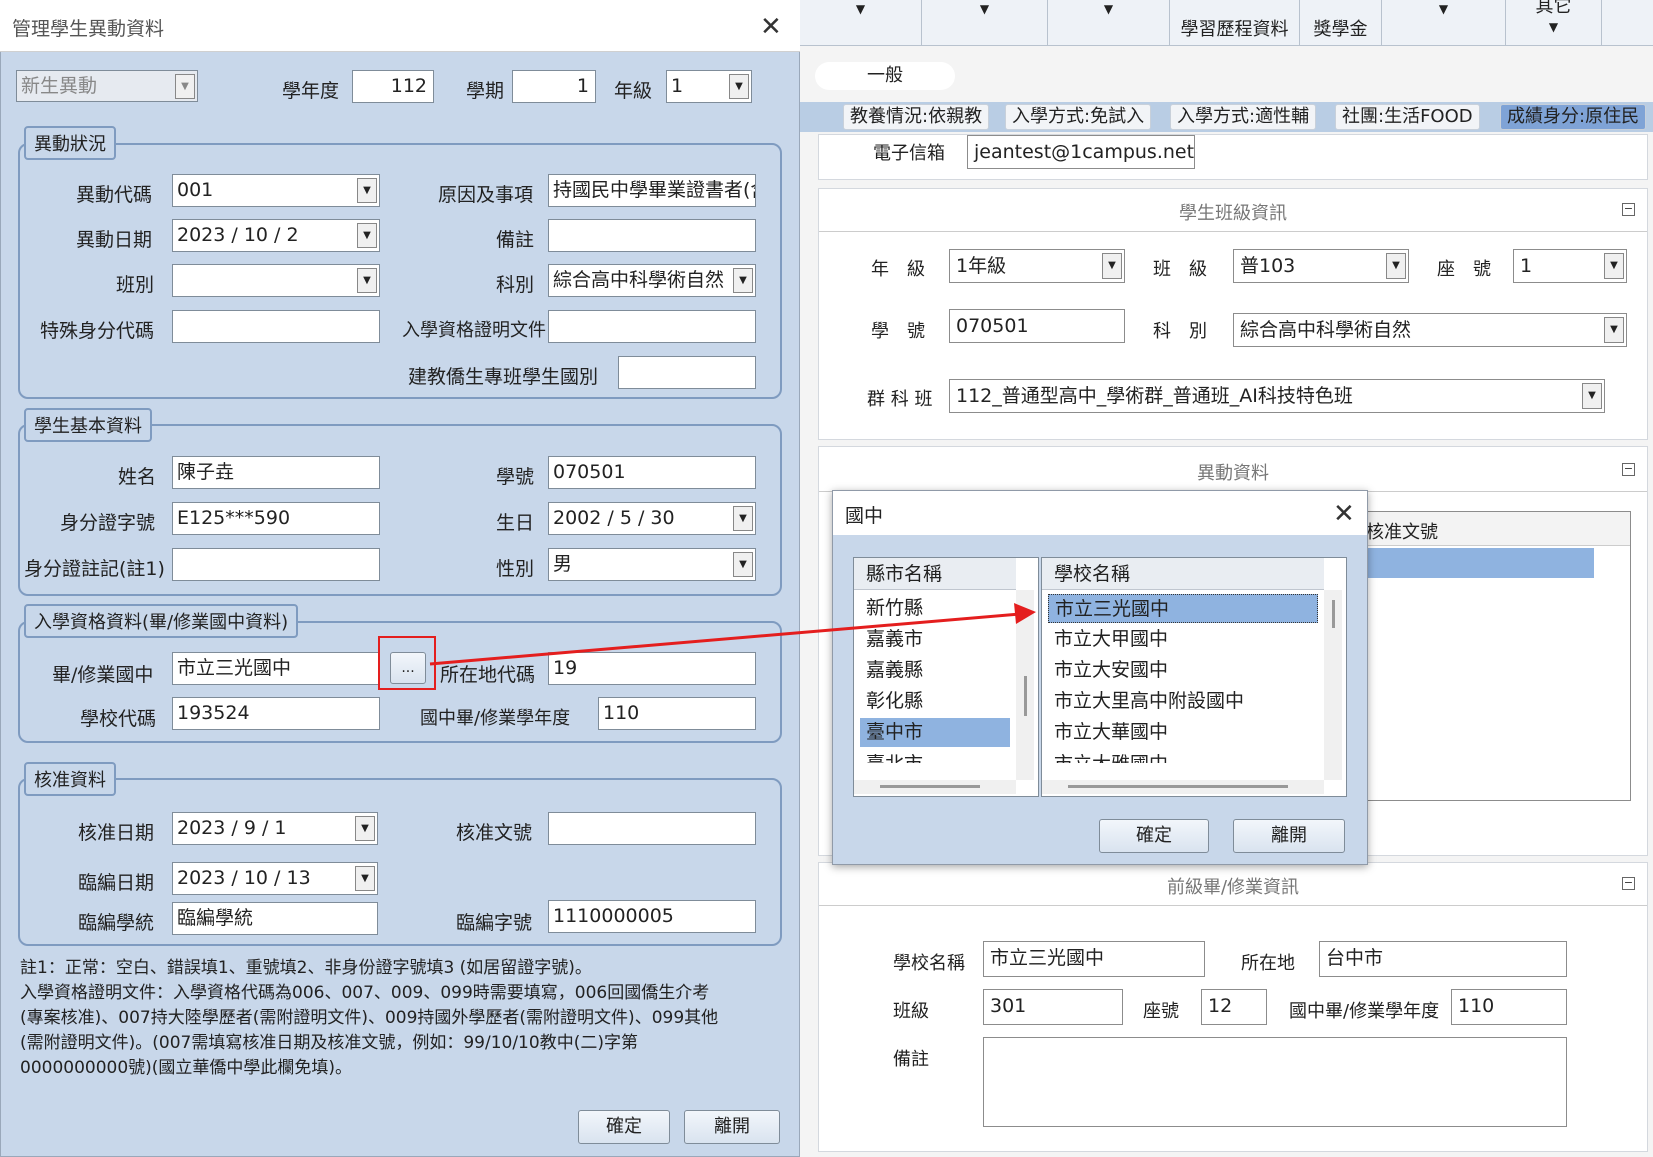 This screenshot has height=1157, width=1653. What do you see at coordinates (732, 634) in the screenshot?
I see `annotation-arrow` at bounding box center [732, 634].